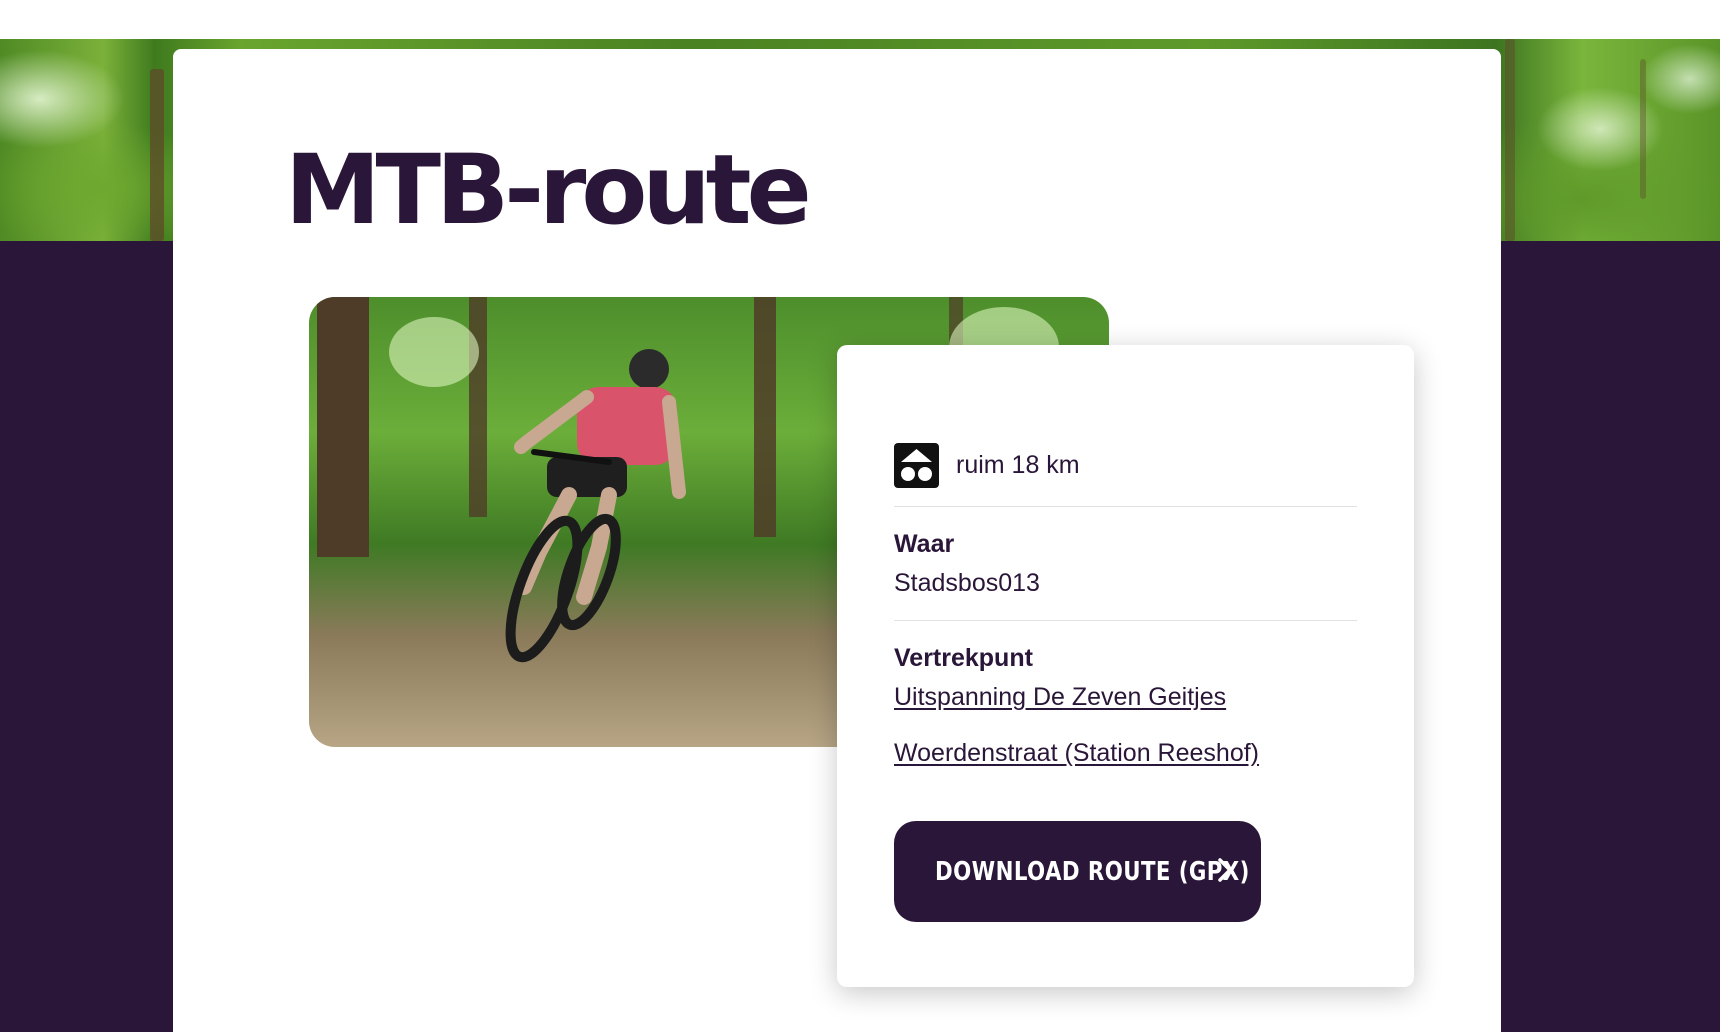 This screenshot has width=1720, height=1032. Describe the element at coordinates (860, 19) in the screenshot. I see `top-bar` at that location.